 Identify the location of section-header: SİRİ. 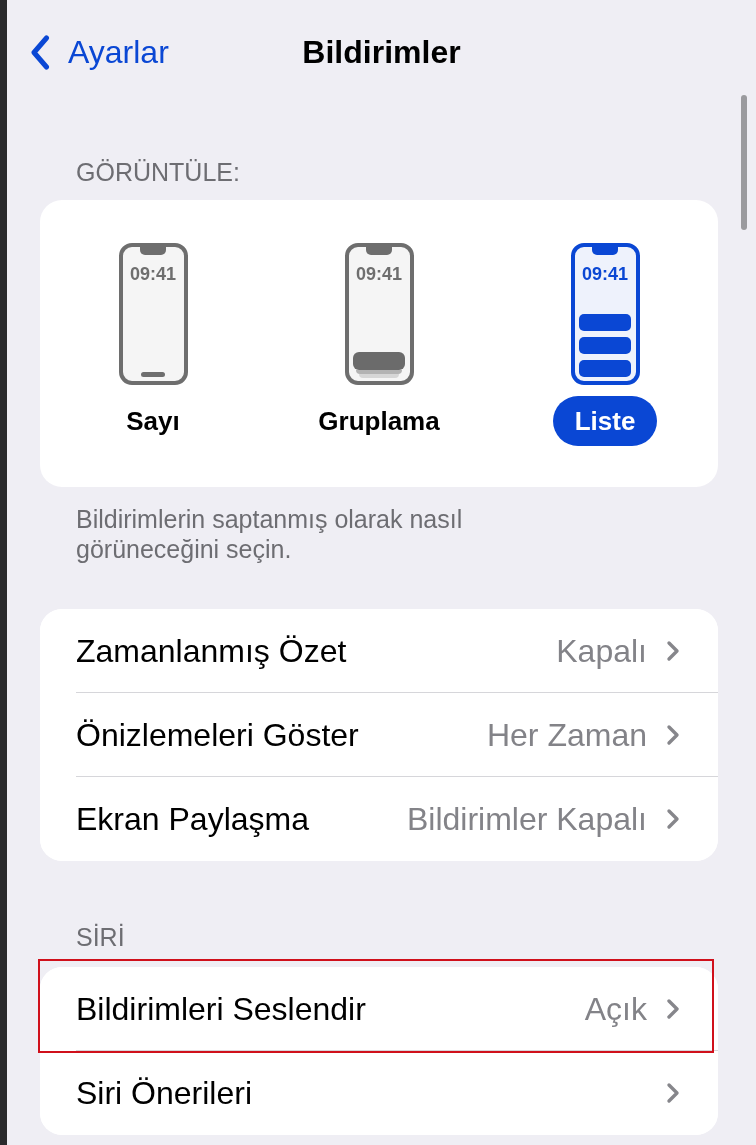
(100, 937).